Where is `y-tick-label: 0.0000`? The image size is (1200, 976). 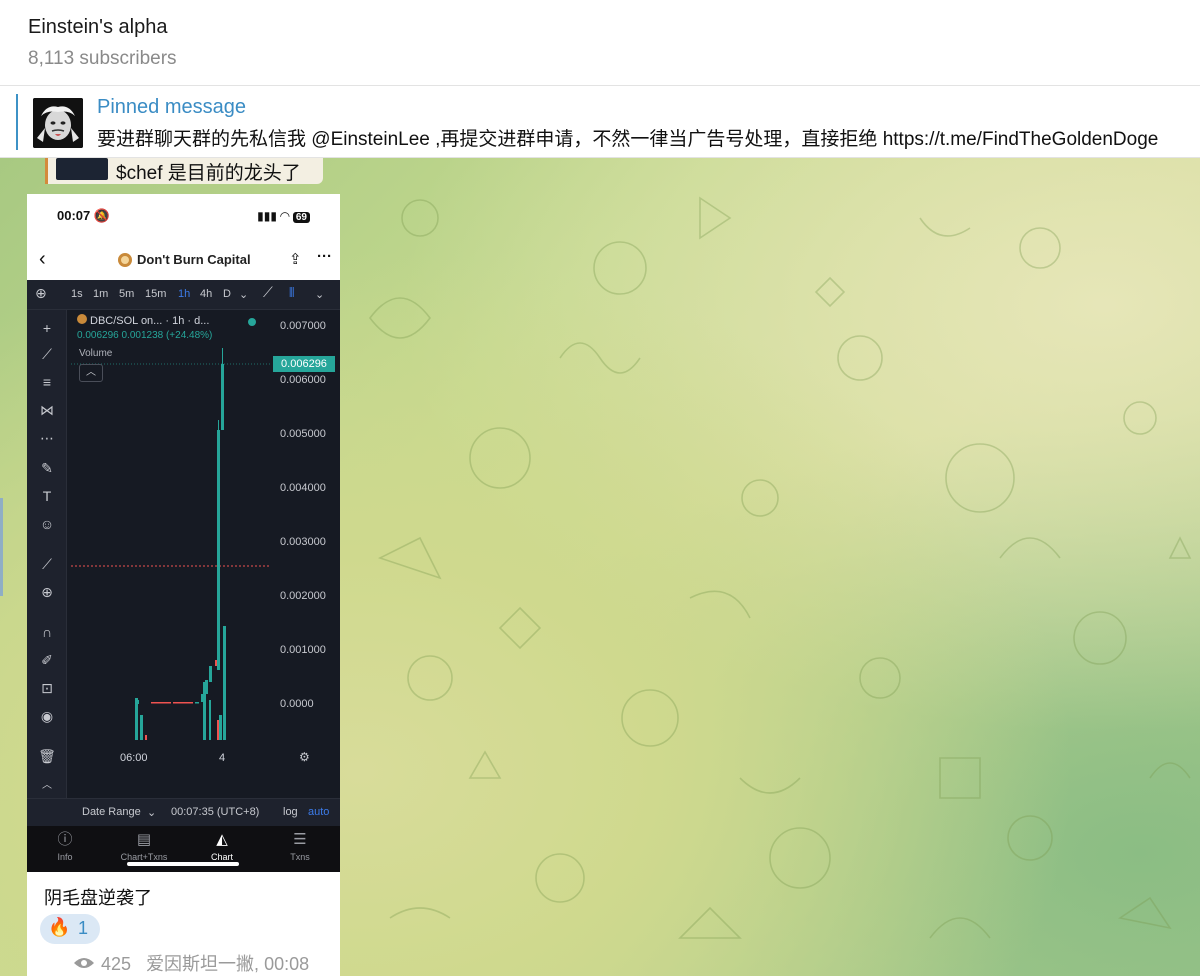
y-tick-label: 0.0000 is located at coordinates (297, 704).